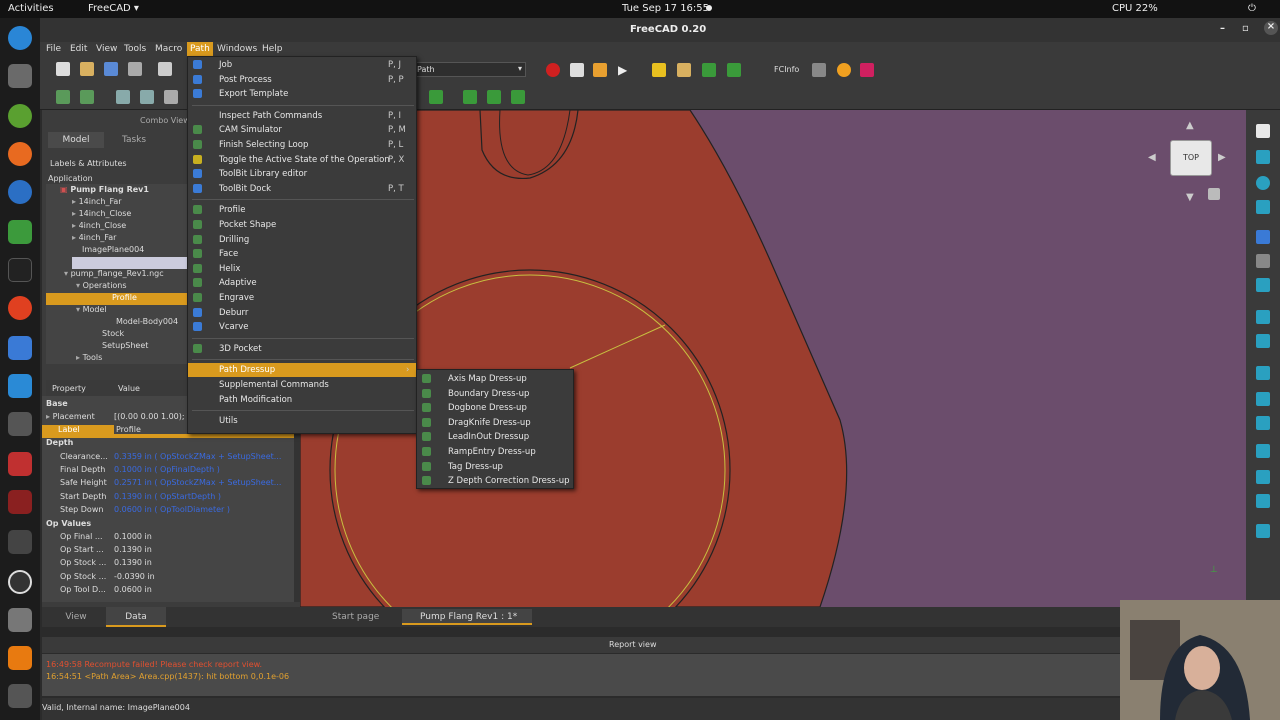 The width and height of the screenshot is (1280, 720). What do you see at coordinates (237, 49) in the screenshot?
I see `menu-windows: Windows` at bounding box center [237, 49].